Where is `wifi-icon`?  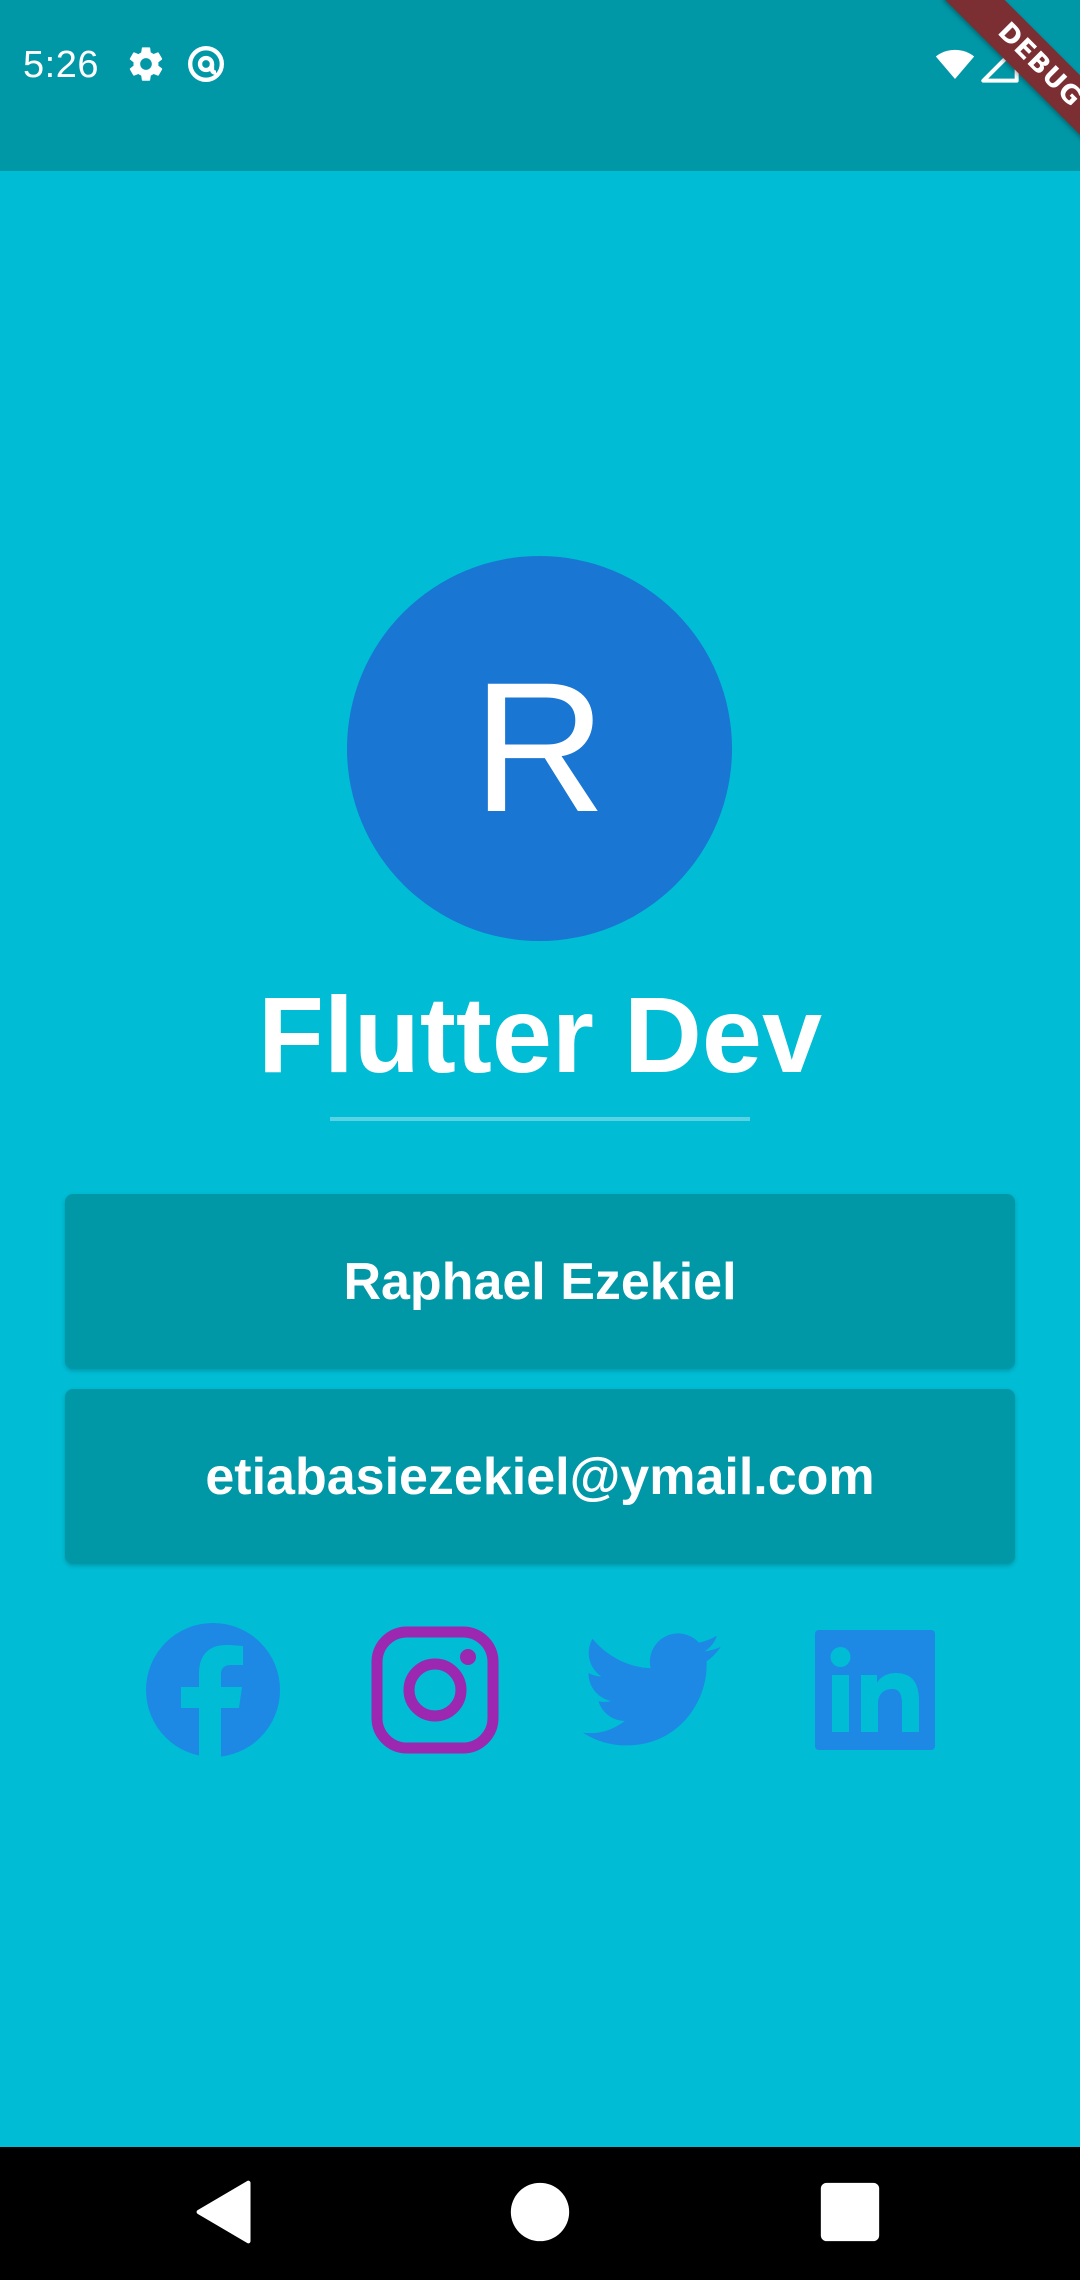
wifi-icon is located at coordinates (955, 64).